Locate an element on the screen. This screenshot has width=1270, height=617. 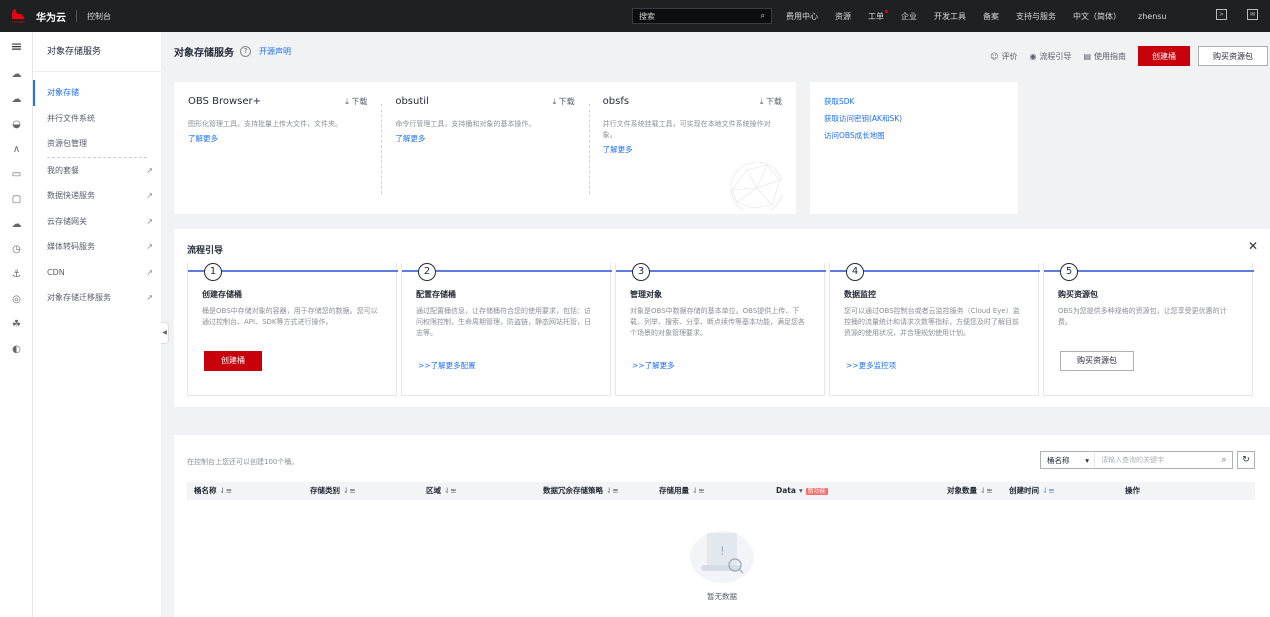
step-number: 3 is located at coordinates (641, 272).